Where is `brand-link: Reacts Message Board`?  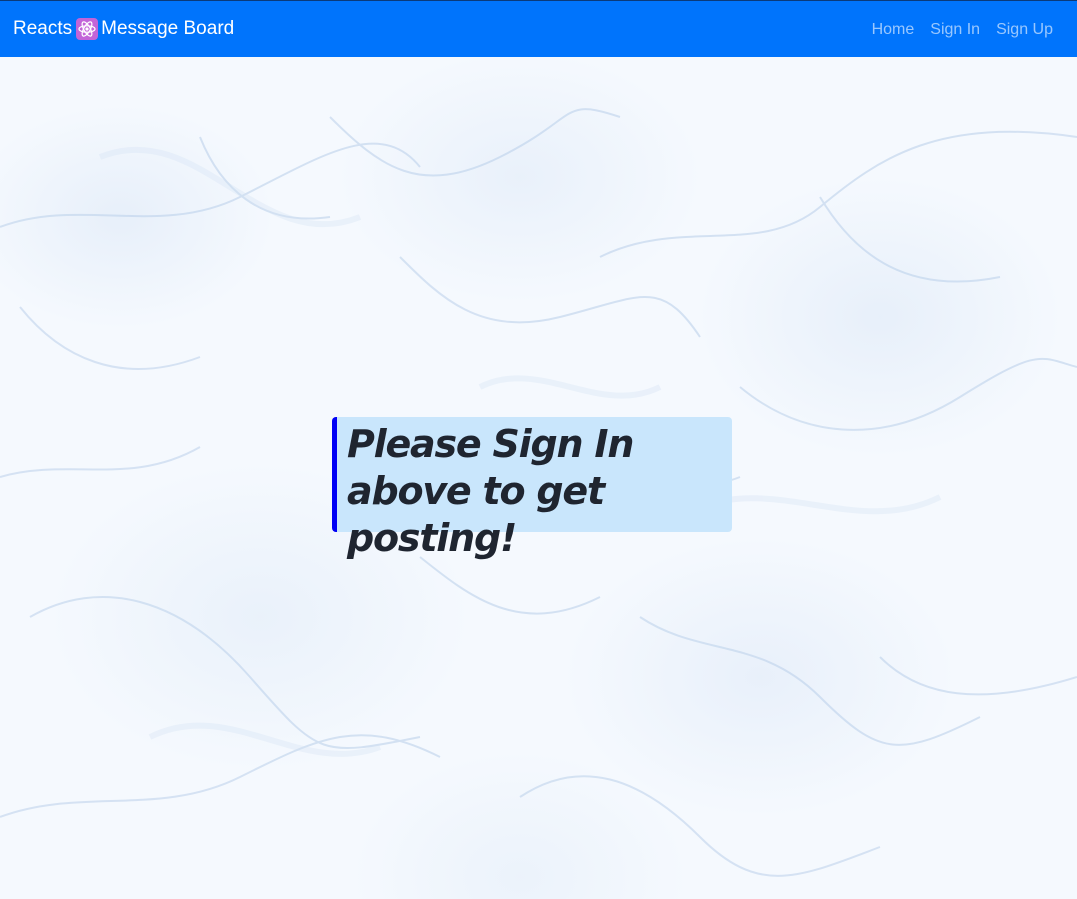
brand-link: Reacts Message Board is located at coordinates (123, 29).